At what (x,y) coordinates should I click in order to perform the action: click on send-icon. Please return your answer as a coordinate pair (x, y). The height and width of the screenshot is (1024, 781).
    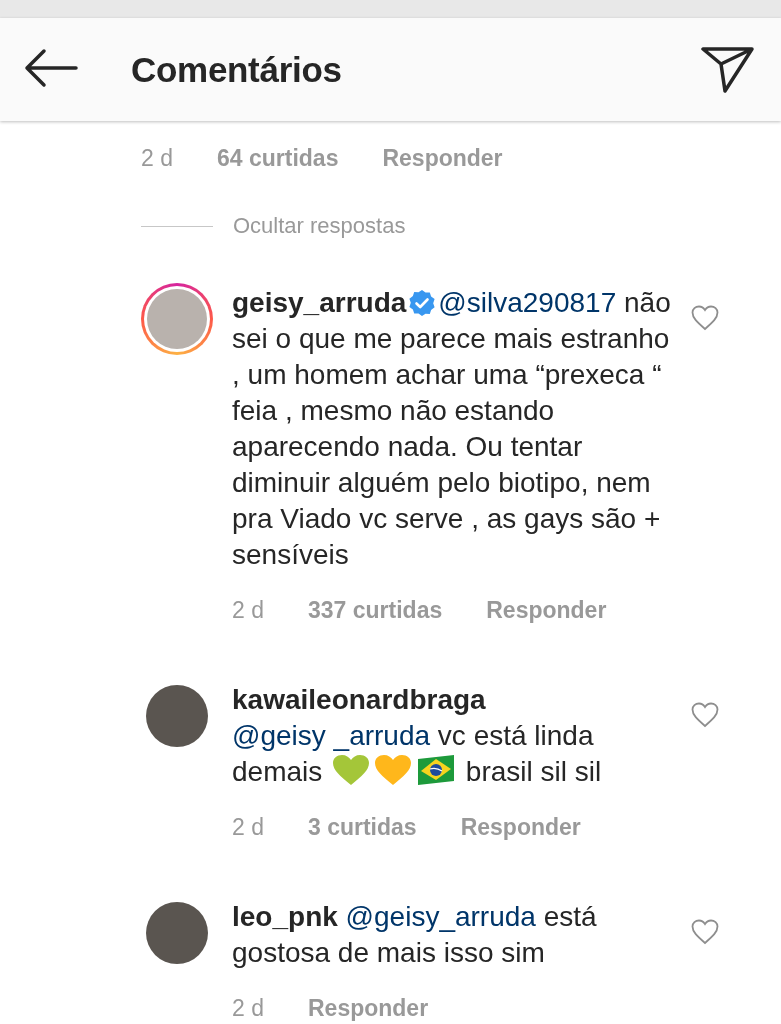
    Looking at the image, I should click on (728, 69).